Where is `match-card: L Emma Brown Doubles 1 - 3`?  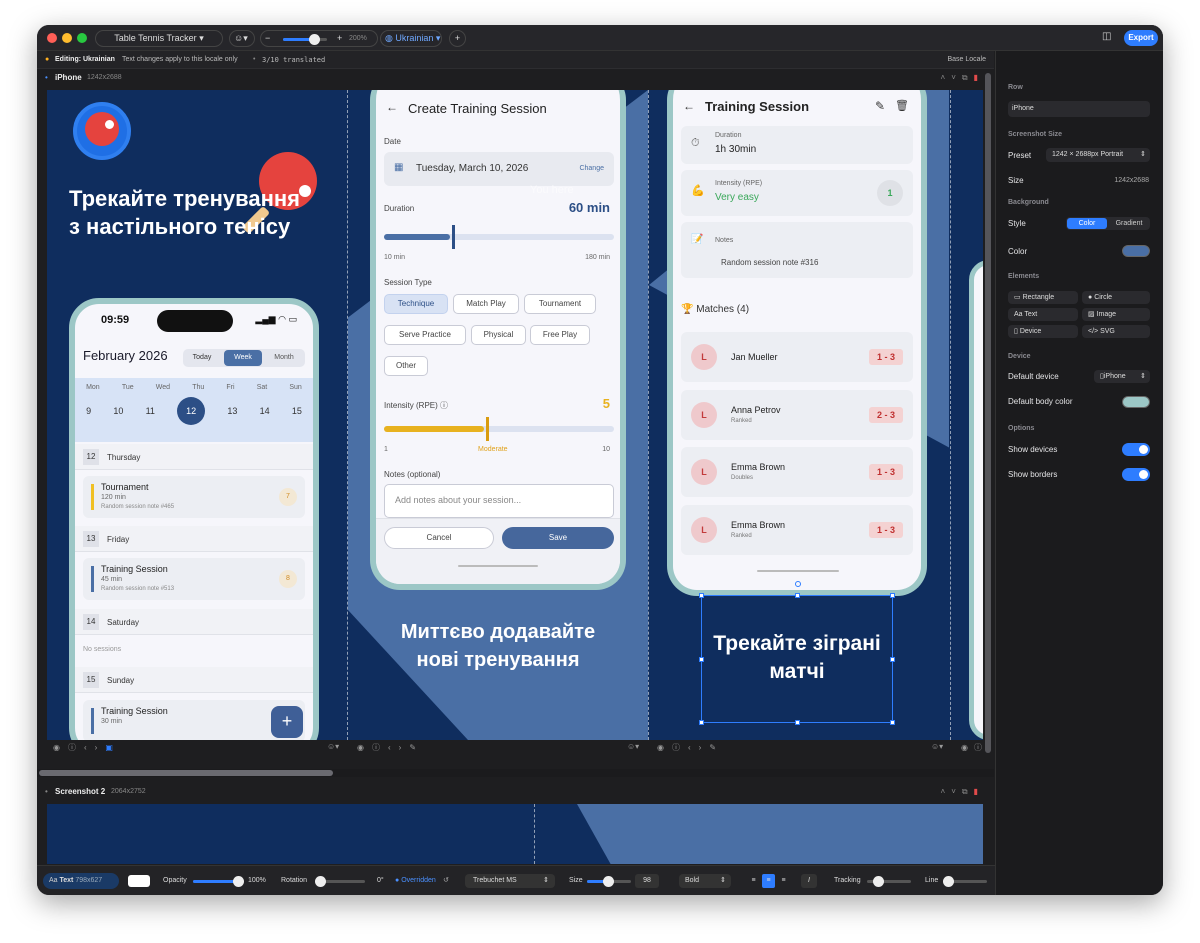 match-card: L Emma Brown Doubles 1 - 3 is located at coordinates (797, 472).